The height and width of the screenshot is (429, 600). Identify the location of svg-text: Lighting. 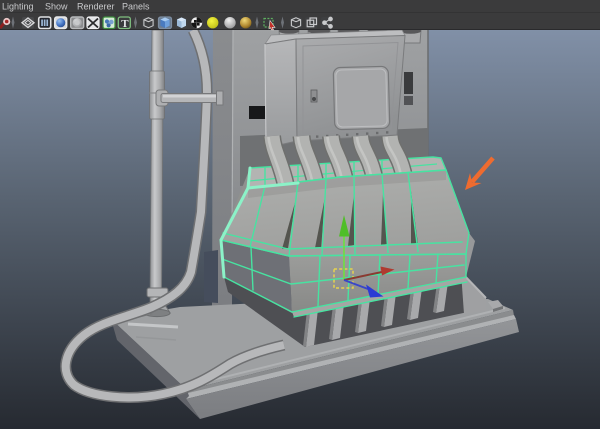
(18, 7).